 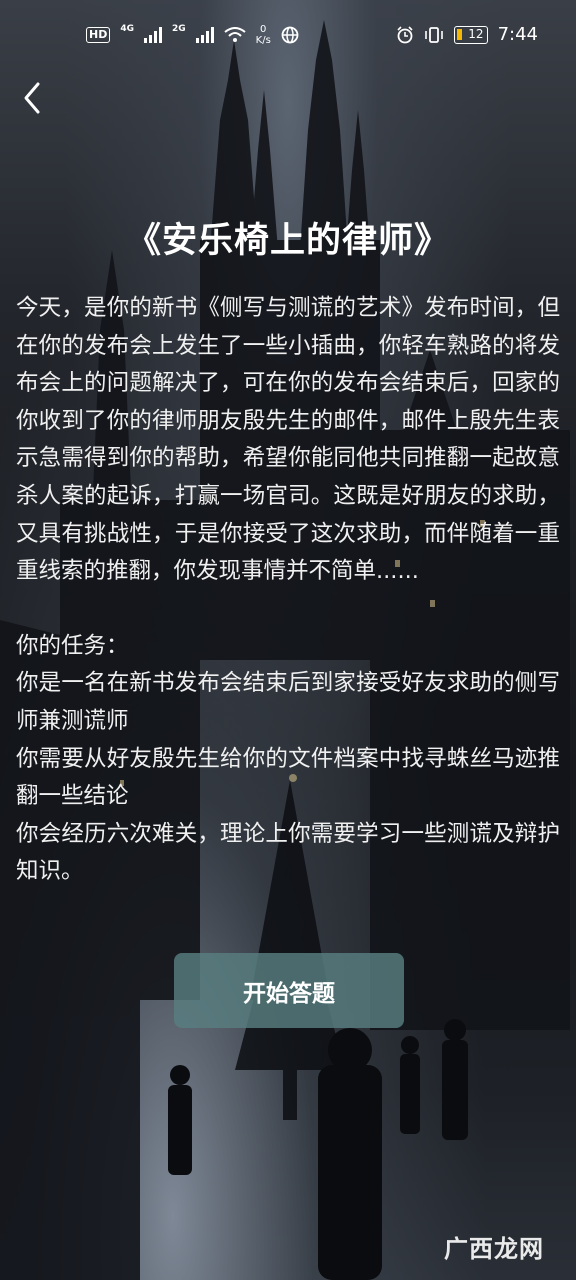 I want to click on tasks-heading: 你的任务：, so click(x=72, y=645).